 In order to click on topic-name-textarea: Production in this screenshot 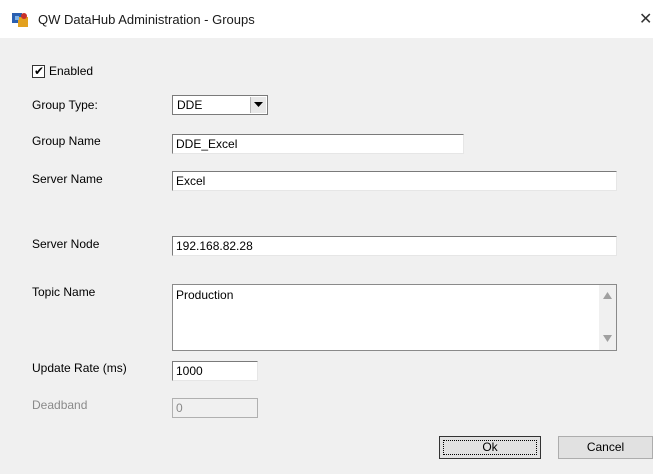, I will do `click(394, 317)`.